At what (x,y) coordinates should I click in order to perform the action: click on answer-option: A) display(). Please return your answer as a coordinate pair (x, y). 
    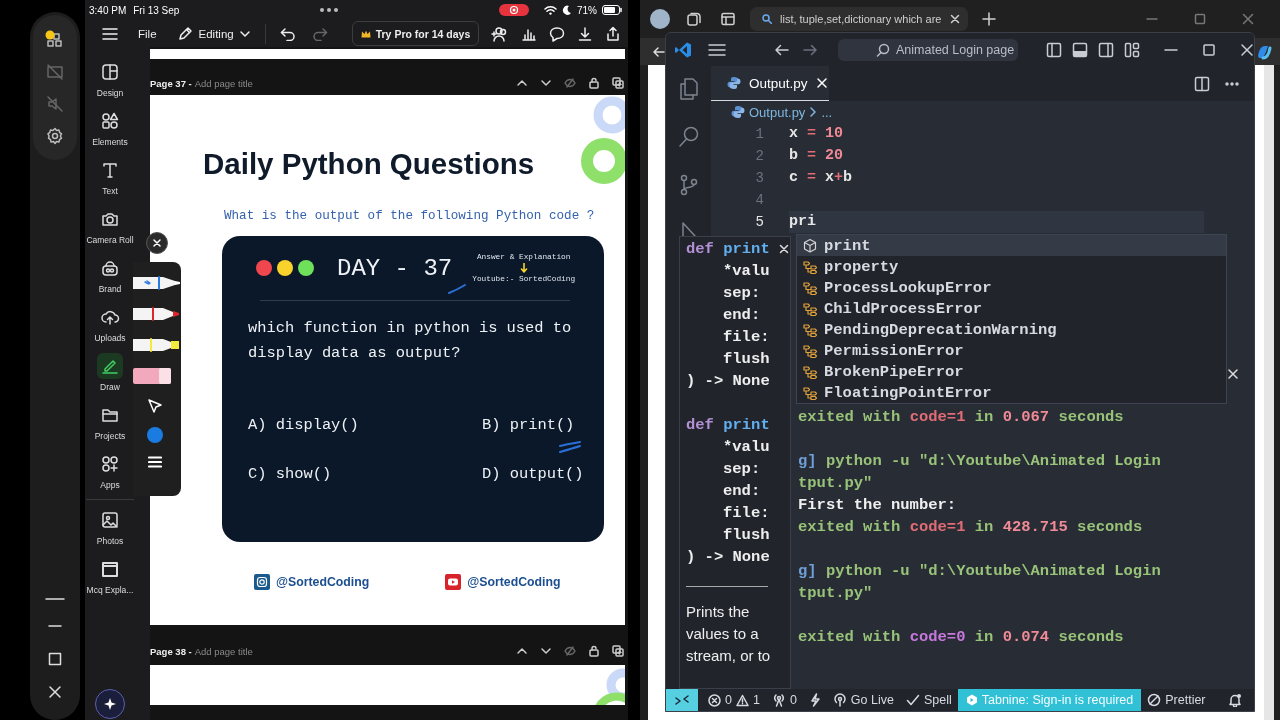
    Looking at the image, I should click on (365, 425).